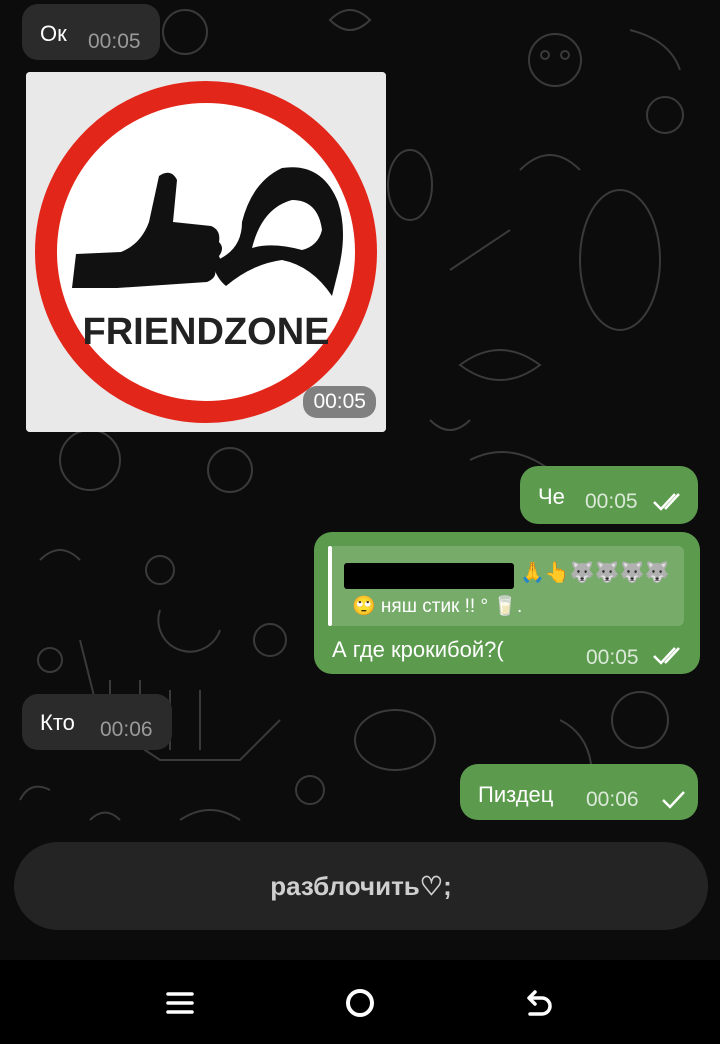 This screenshot has height=1044, width=720. I want to click on message-bubble-incoming: Ок 00:05, so click(91, 32).